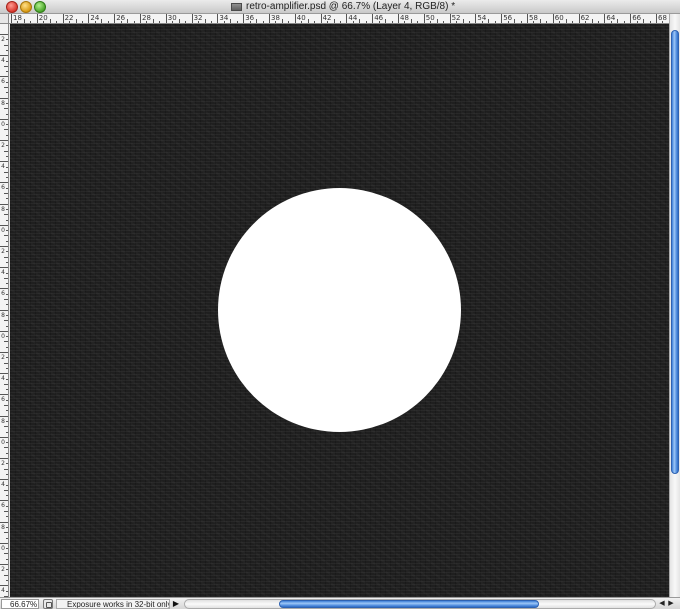 Image resolution: width=680 pixels, height=609 pixels. I want to click on document-status-icon, so click(48, 604).